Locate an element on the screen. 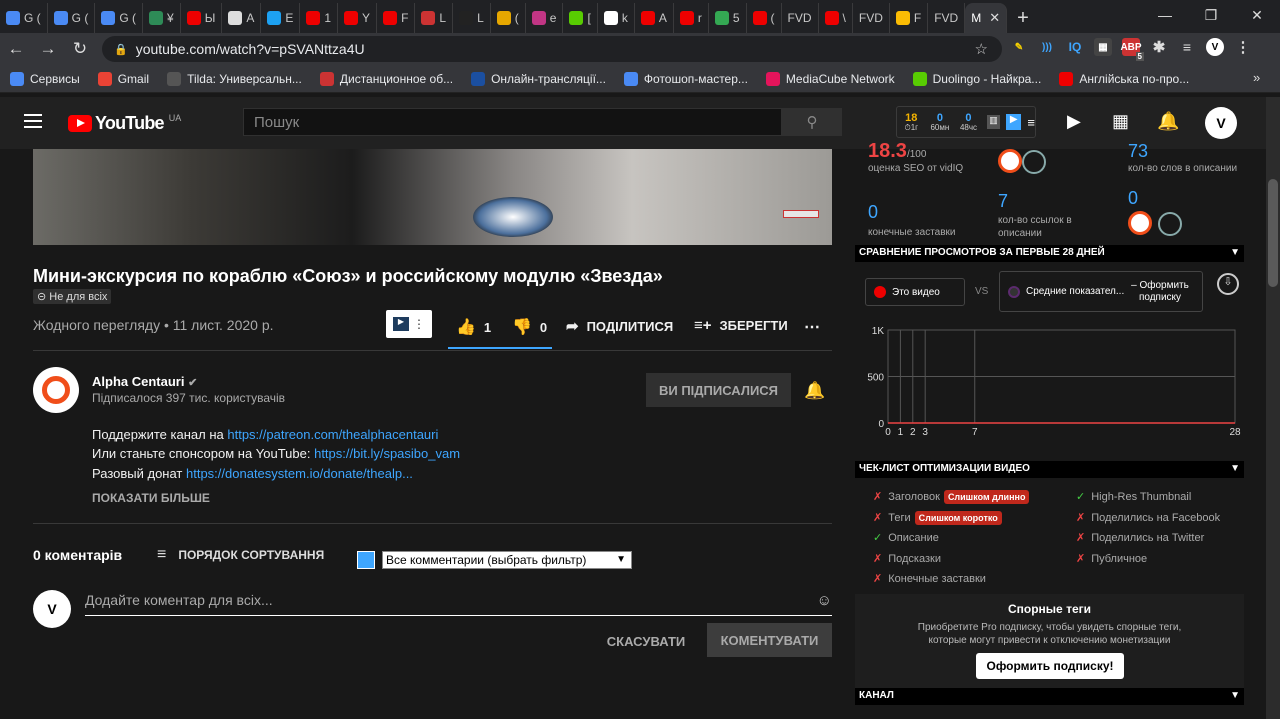 Image resolution: width=1280 pixels, height=719 pixels. profile-icon: V is located at coordinates (1215, 47).